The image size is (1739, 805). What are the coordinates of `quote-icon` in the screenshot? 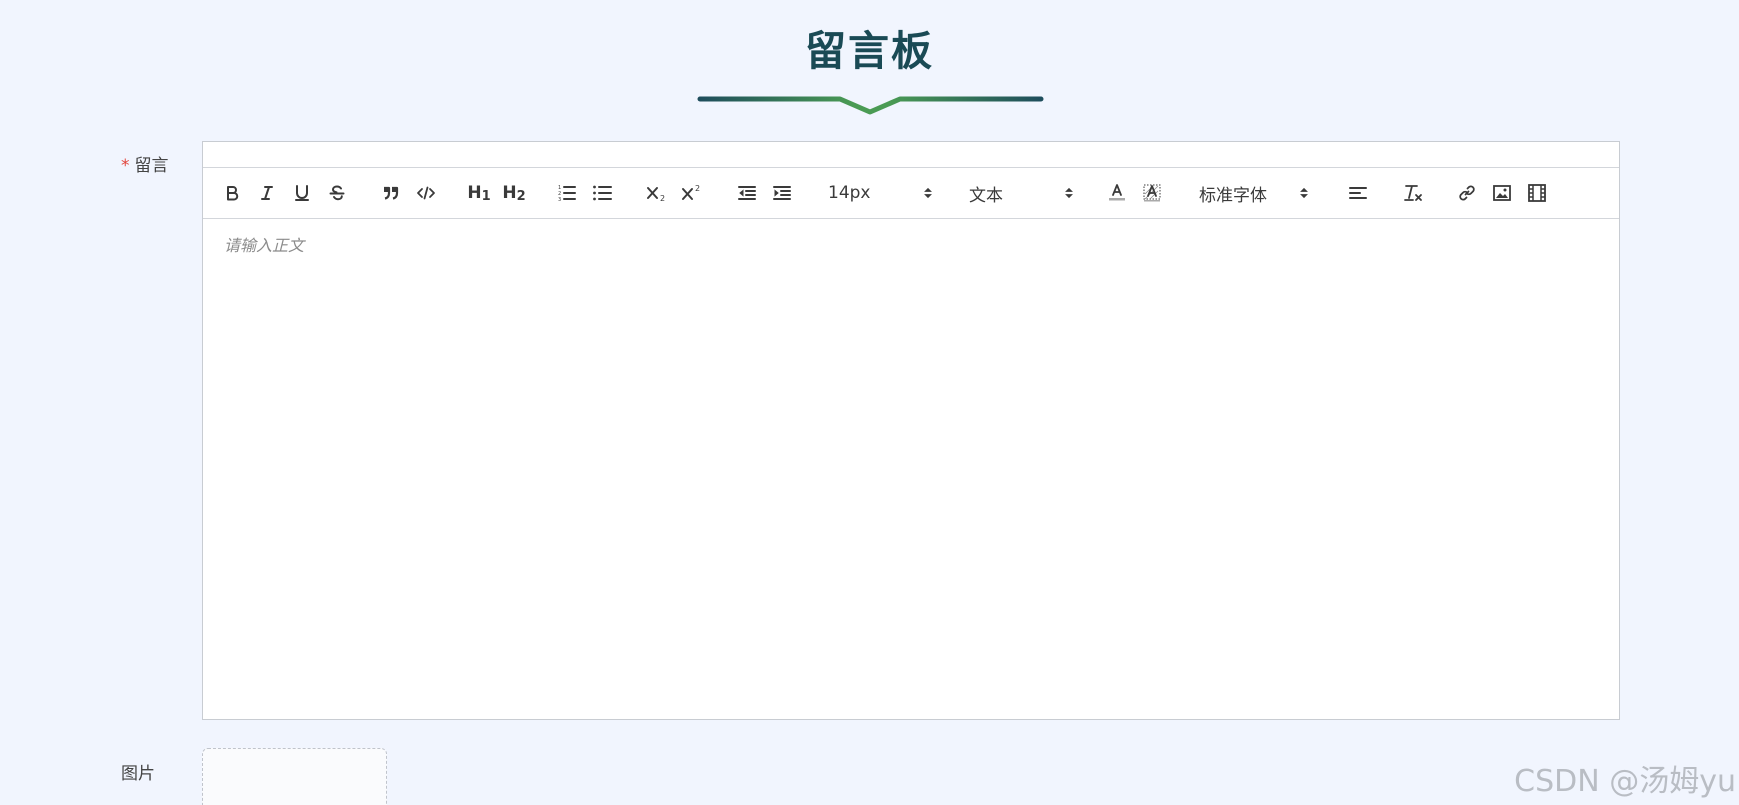 It's located at (391, 193).